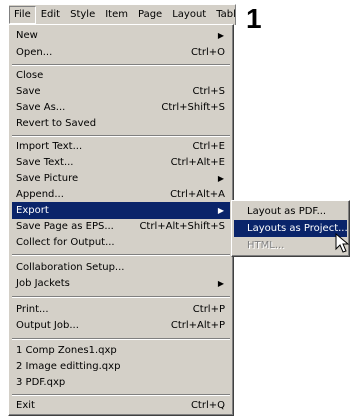 This screenshot has width=359, height=416. Describe the element at coordinates (121, 226) in the screenshot. I see `menu-item-save-page-as-eps: Save Page as EPS... Ctrl+Alt+Shift+S` at that location.